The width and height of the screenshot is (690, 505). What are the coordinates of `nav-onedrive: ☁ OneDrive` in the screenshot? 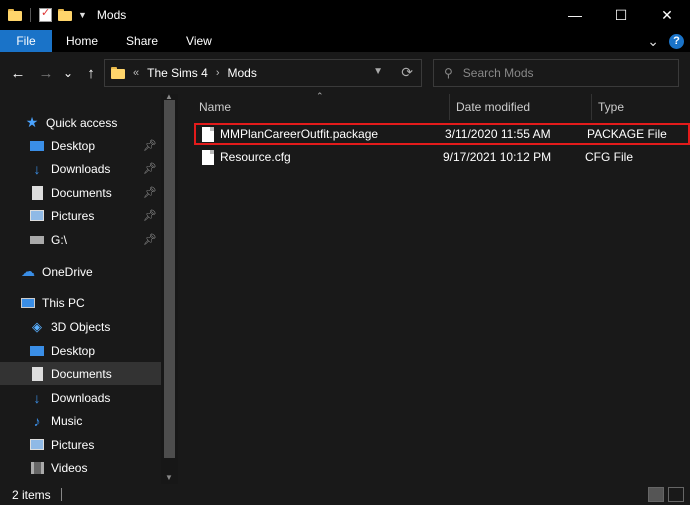 It's located at (80, 271).